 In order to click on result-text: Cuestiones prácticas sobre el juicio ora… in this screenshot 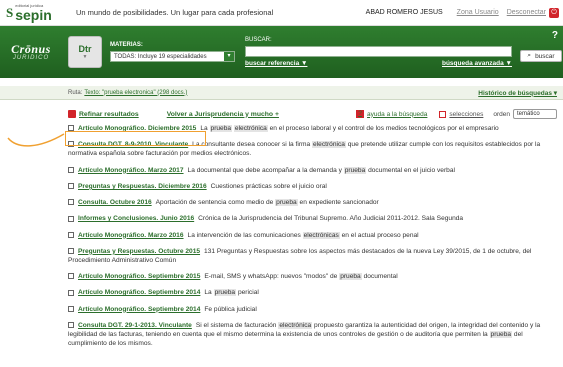, I will do `click(268, 186)`.